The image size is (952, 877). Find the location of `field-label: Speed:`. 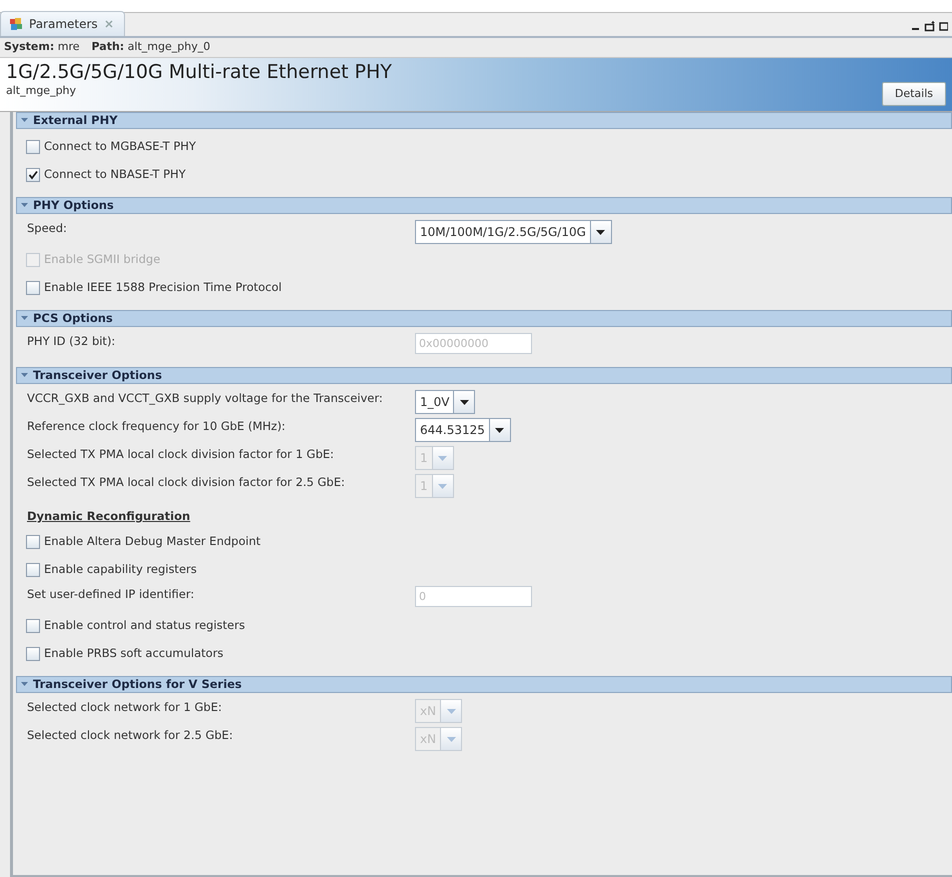

field-label: Speed: is located at coordinates (47, 228).